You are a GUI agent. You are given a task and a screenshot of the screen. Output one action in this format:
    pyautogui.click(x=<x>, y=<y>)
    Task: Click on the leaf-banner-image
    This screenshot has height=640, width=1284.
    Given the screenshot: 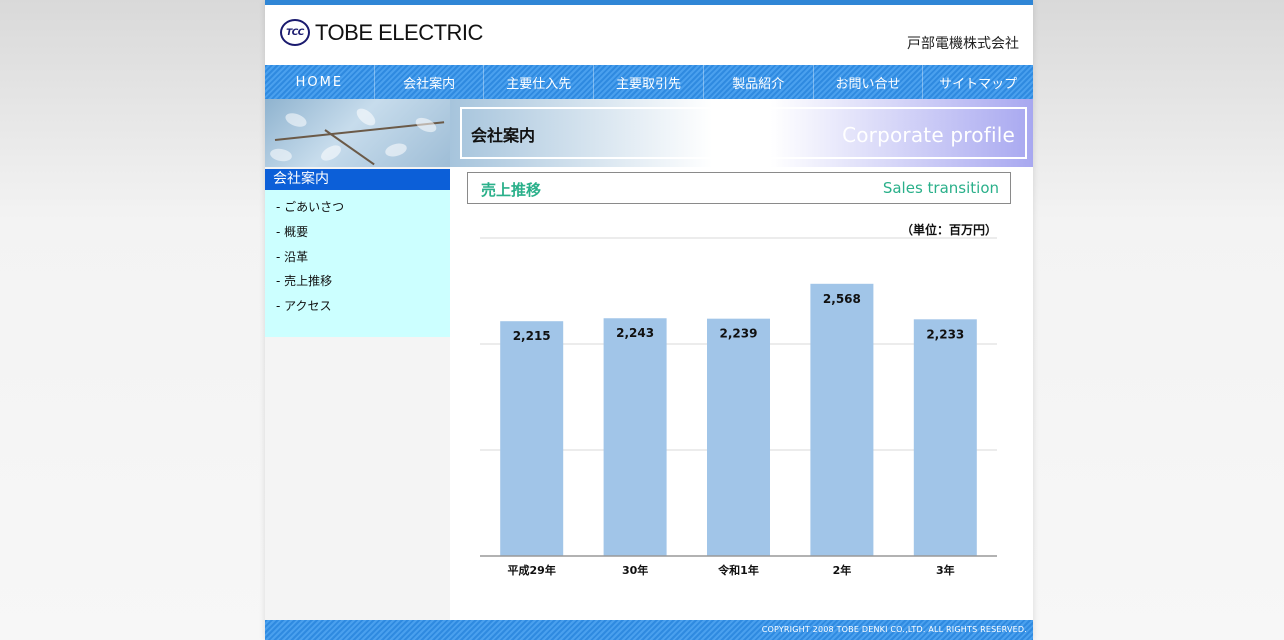 What is the action you would take?
    pyautogui.click(x=357, y=133)
    